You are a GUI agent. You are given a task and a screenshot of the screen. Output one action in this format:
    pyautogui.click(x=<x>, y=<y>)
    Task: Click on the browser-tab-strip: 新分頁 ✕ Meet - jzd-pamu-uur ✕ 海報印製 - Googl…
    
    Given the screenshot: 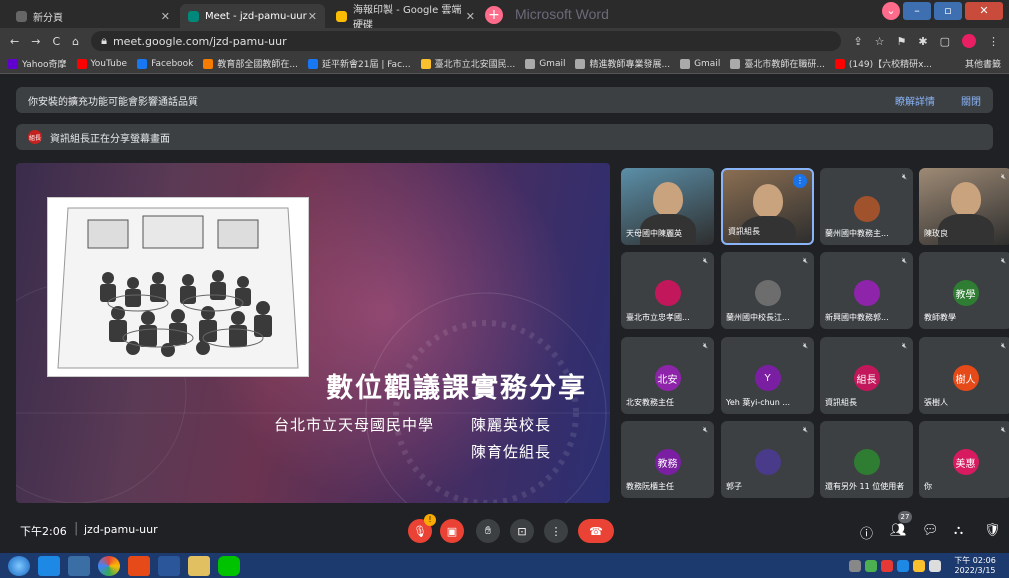 What is the action you would take?
    pyautogui.click(x=504, y=15)
    